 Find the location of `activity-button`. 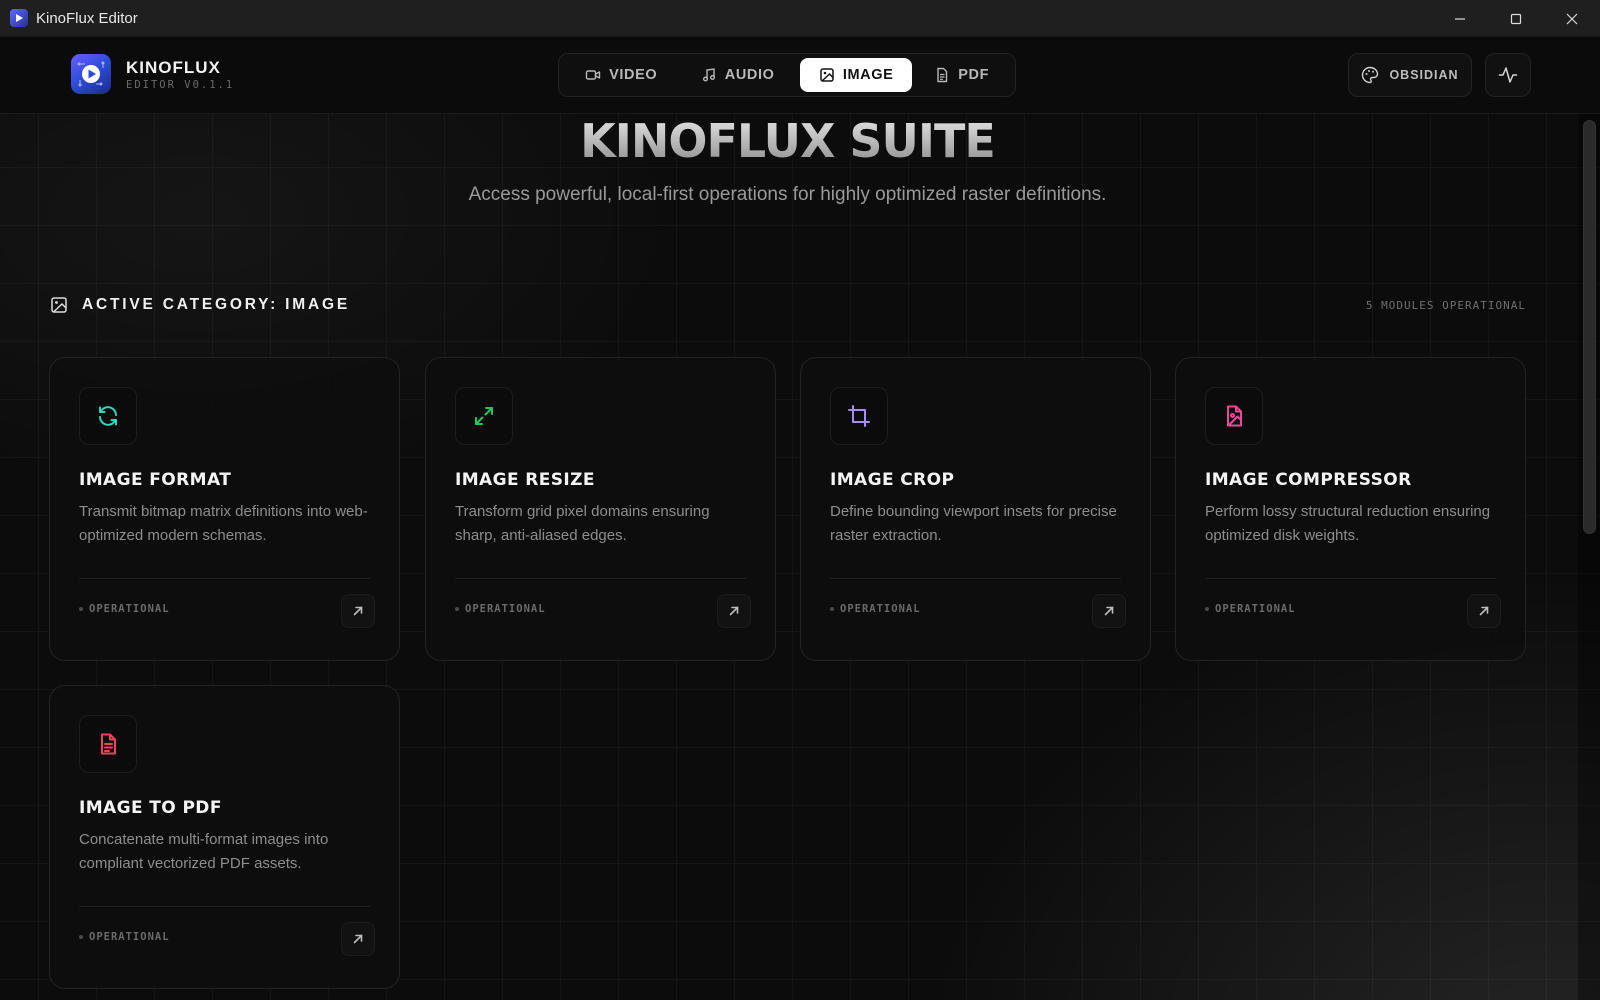

activity-button is located at coordinates (1508, 75).